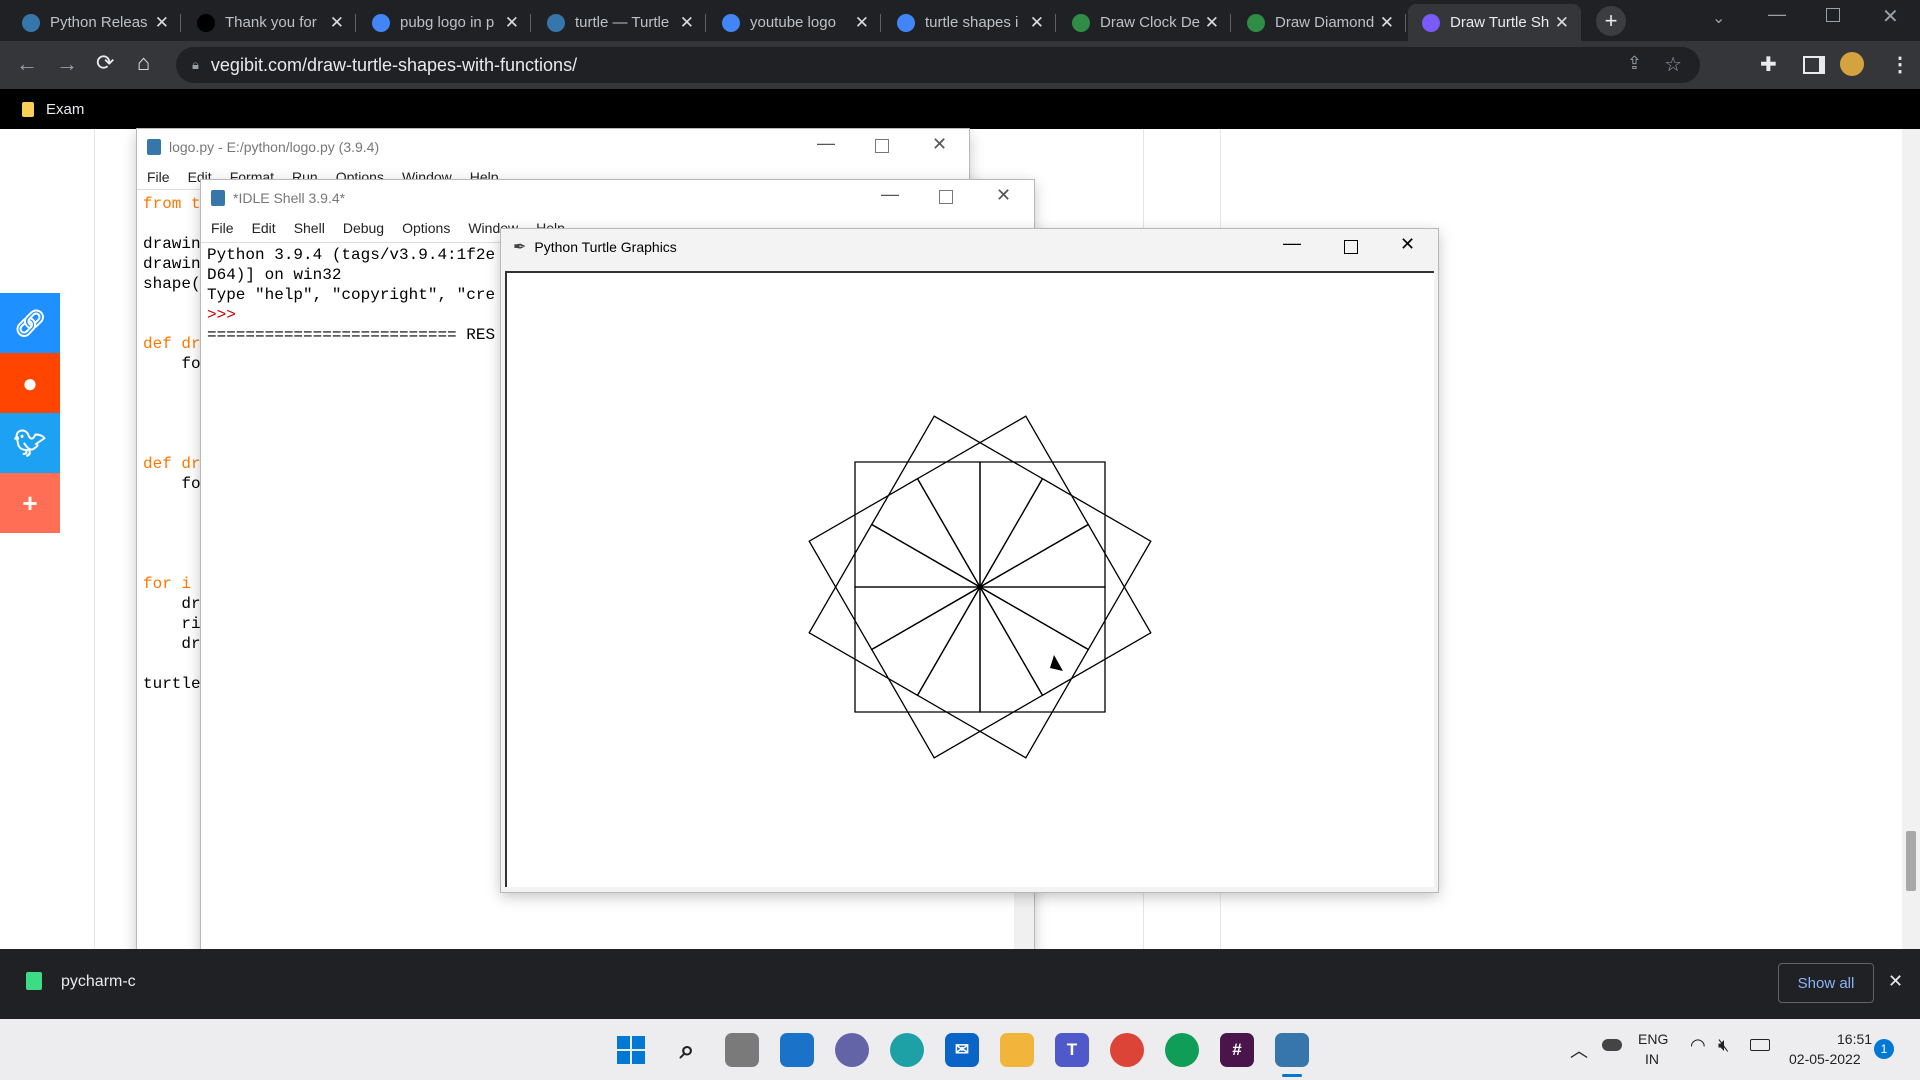 The height and width of the screenshot is (1080, 1920). What do you see at coordinates (1237, 1050) in the screenshot?
I see `slack-icon: #` at bounding box center [1237, 1050].